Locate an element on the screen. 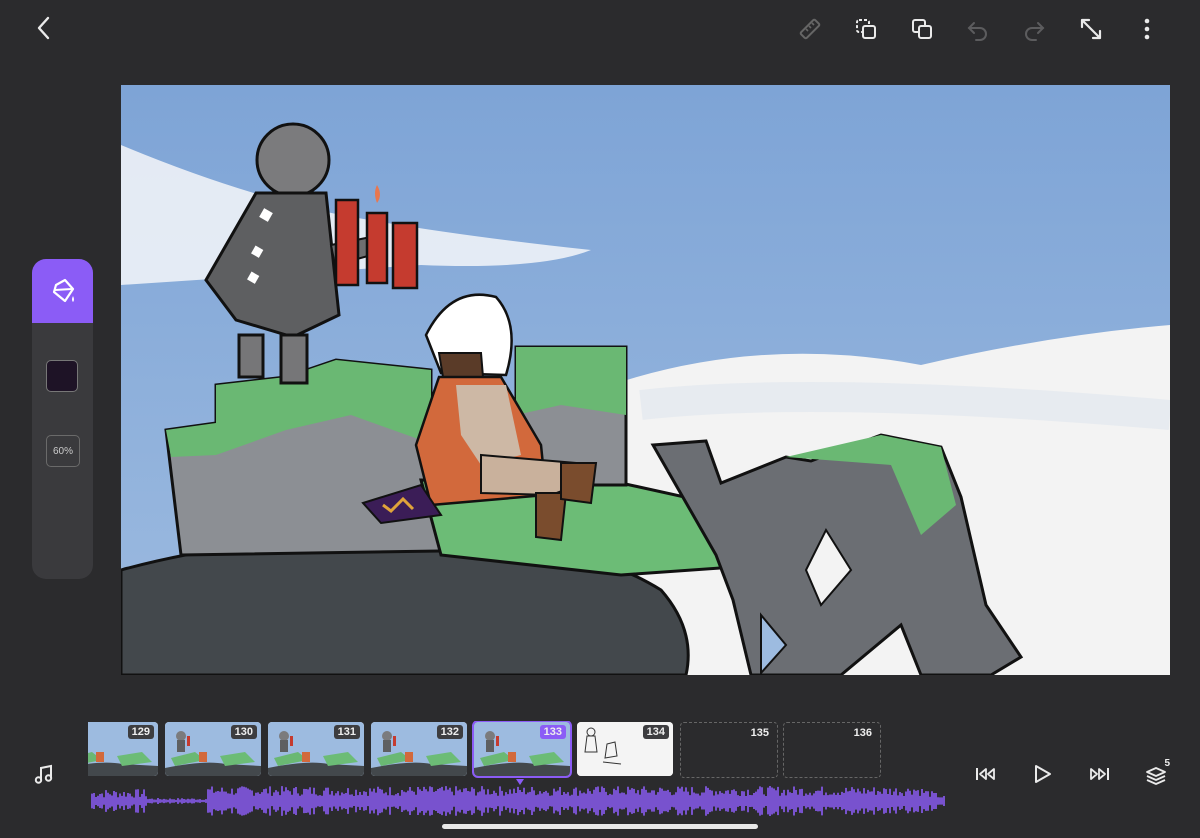 This screenshot has width=1200, height=838. music-note-icon is located at coordinates (43, 774).